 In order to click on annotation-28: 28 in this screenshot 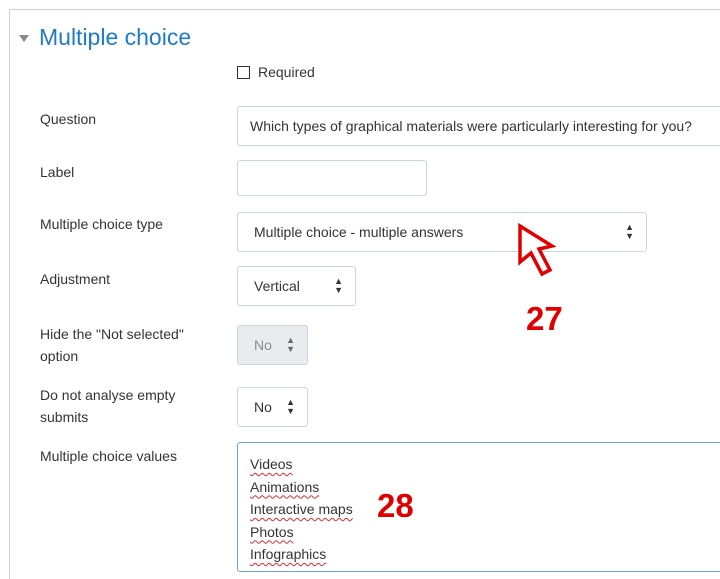, I will do `click(395, 505)`.